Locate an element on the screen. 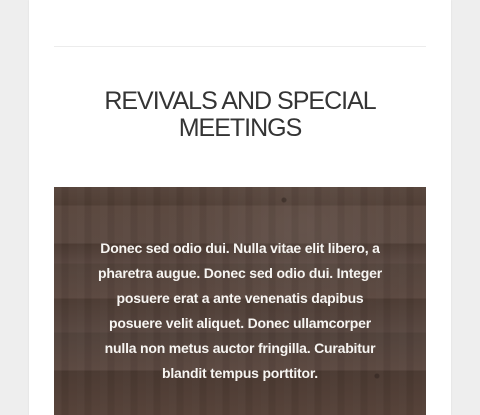  section-title: REVIVALS AND SPECIAL MEETINGS is located at coordinates (240, 115).